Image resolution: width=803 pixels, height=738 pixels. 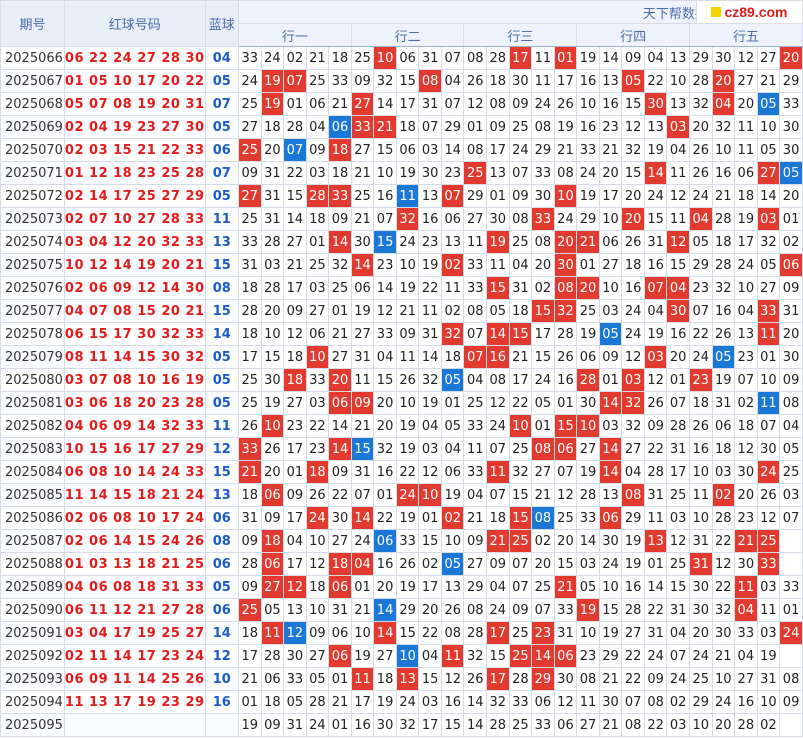 I want to click on red-balls-cell: 02 03 15 21 22 33, so click(x=134, y=150).